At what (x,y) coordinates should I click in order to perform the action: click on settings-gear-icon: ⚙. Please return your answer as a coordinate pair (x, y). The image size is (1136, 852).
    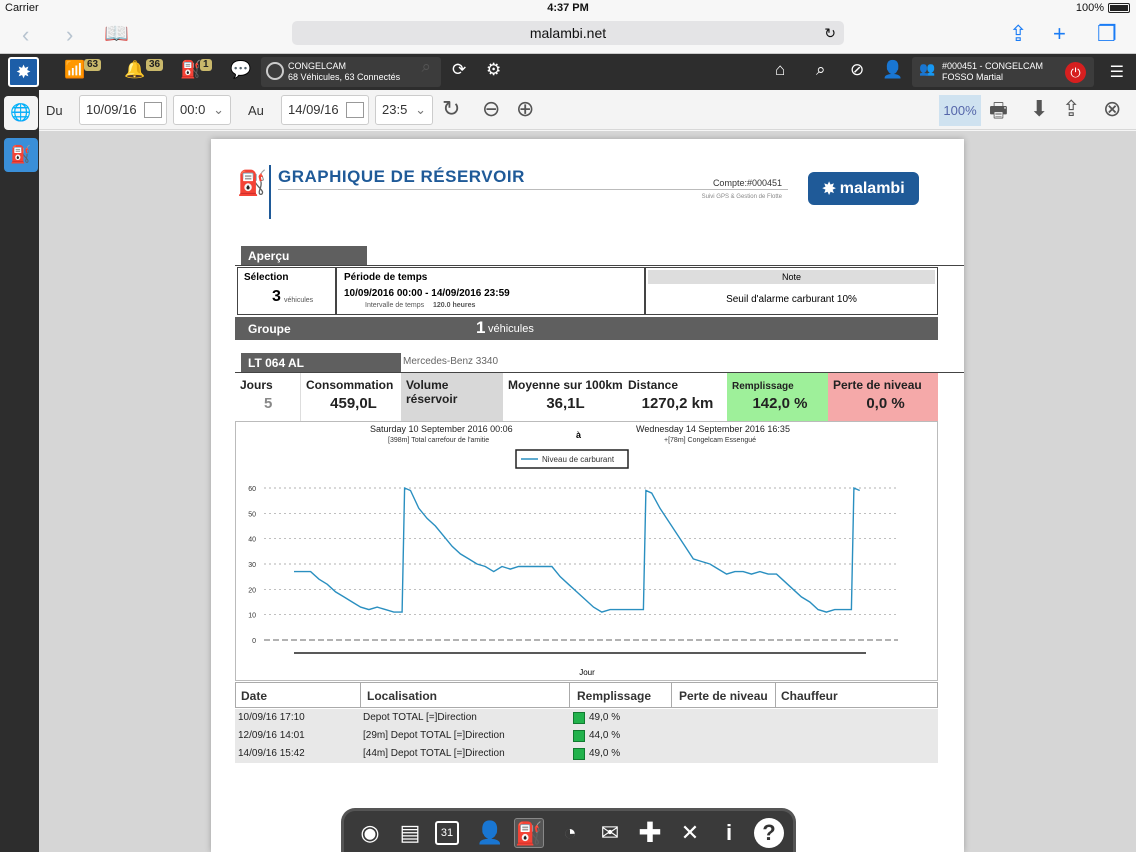
    Looking at the image, I should click on (493, 70).